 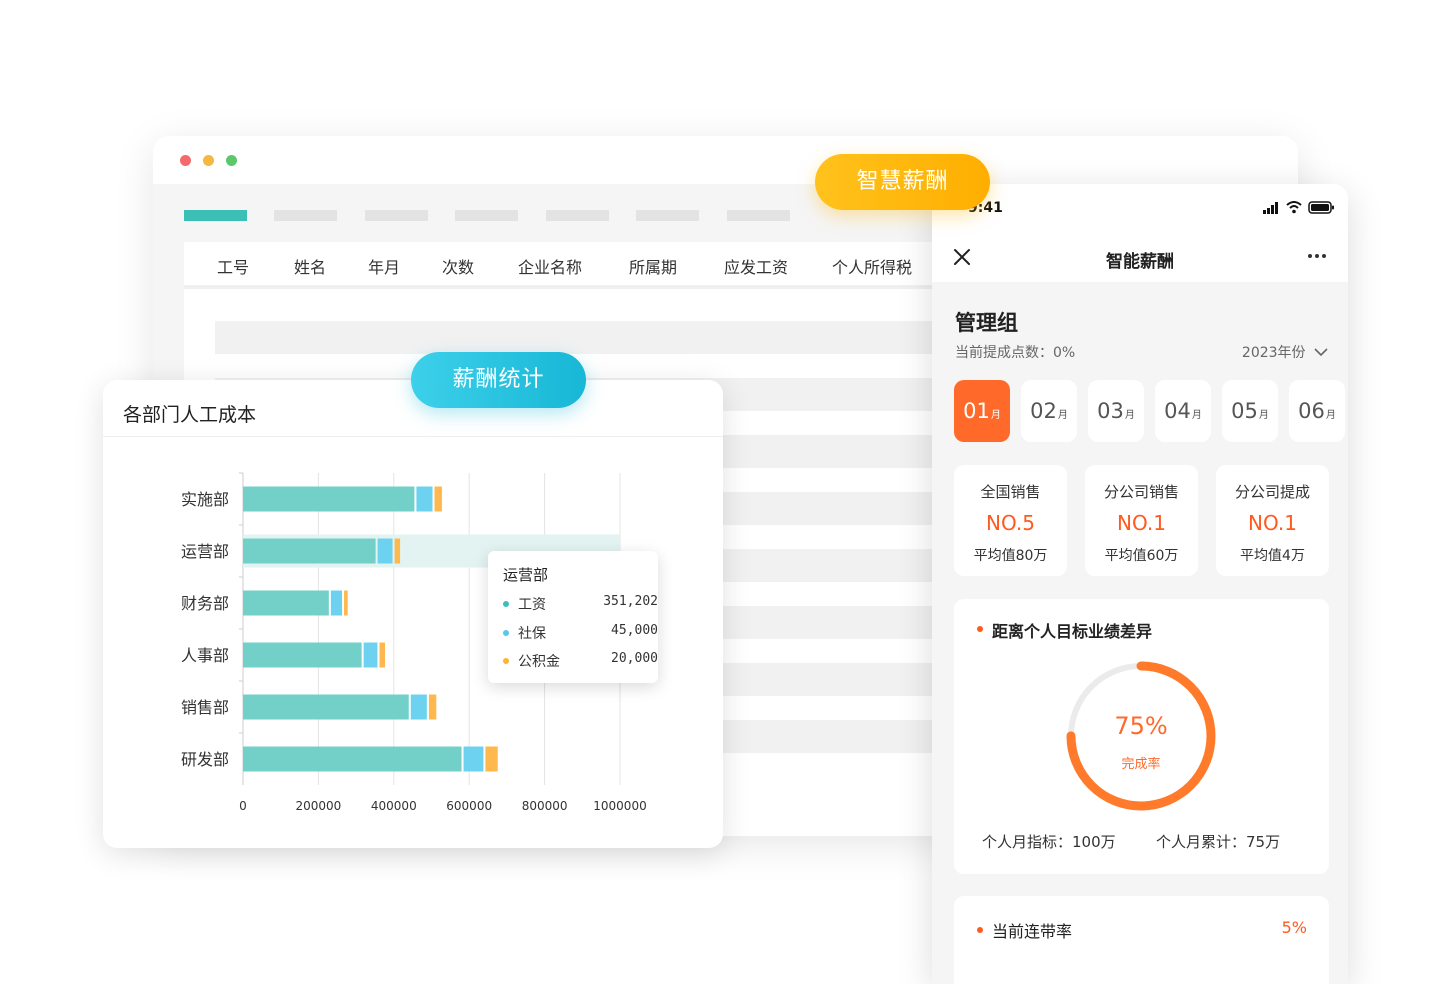 I want to click on attach-rate-card: 当前连带率 5%, so click(x=1141, y=940).